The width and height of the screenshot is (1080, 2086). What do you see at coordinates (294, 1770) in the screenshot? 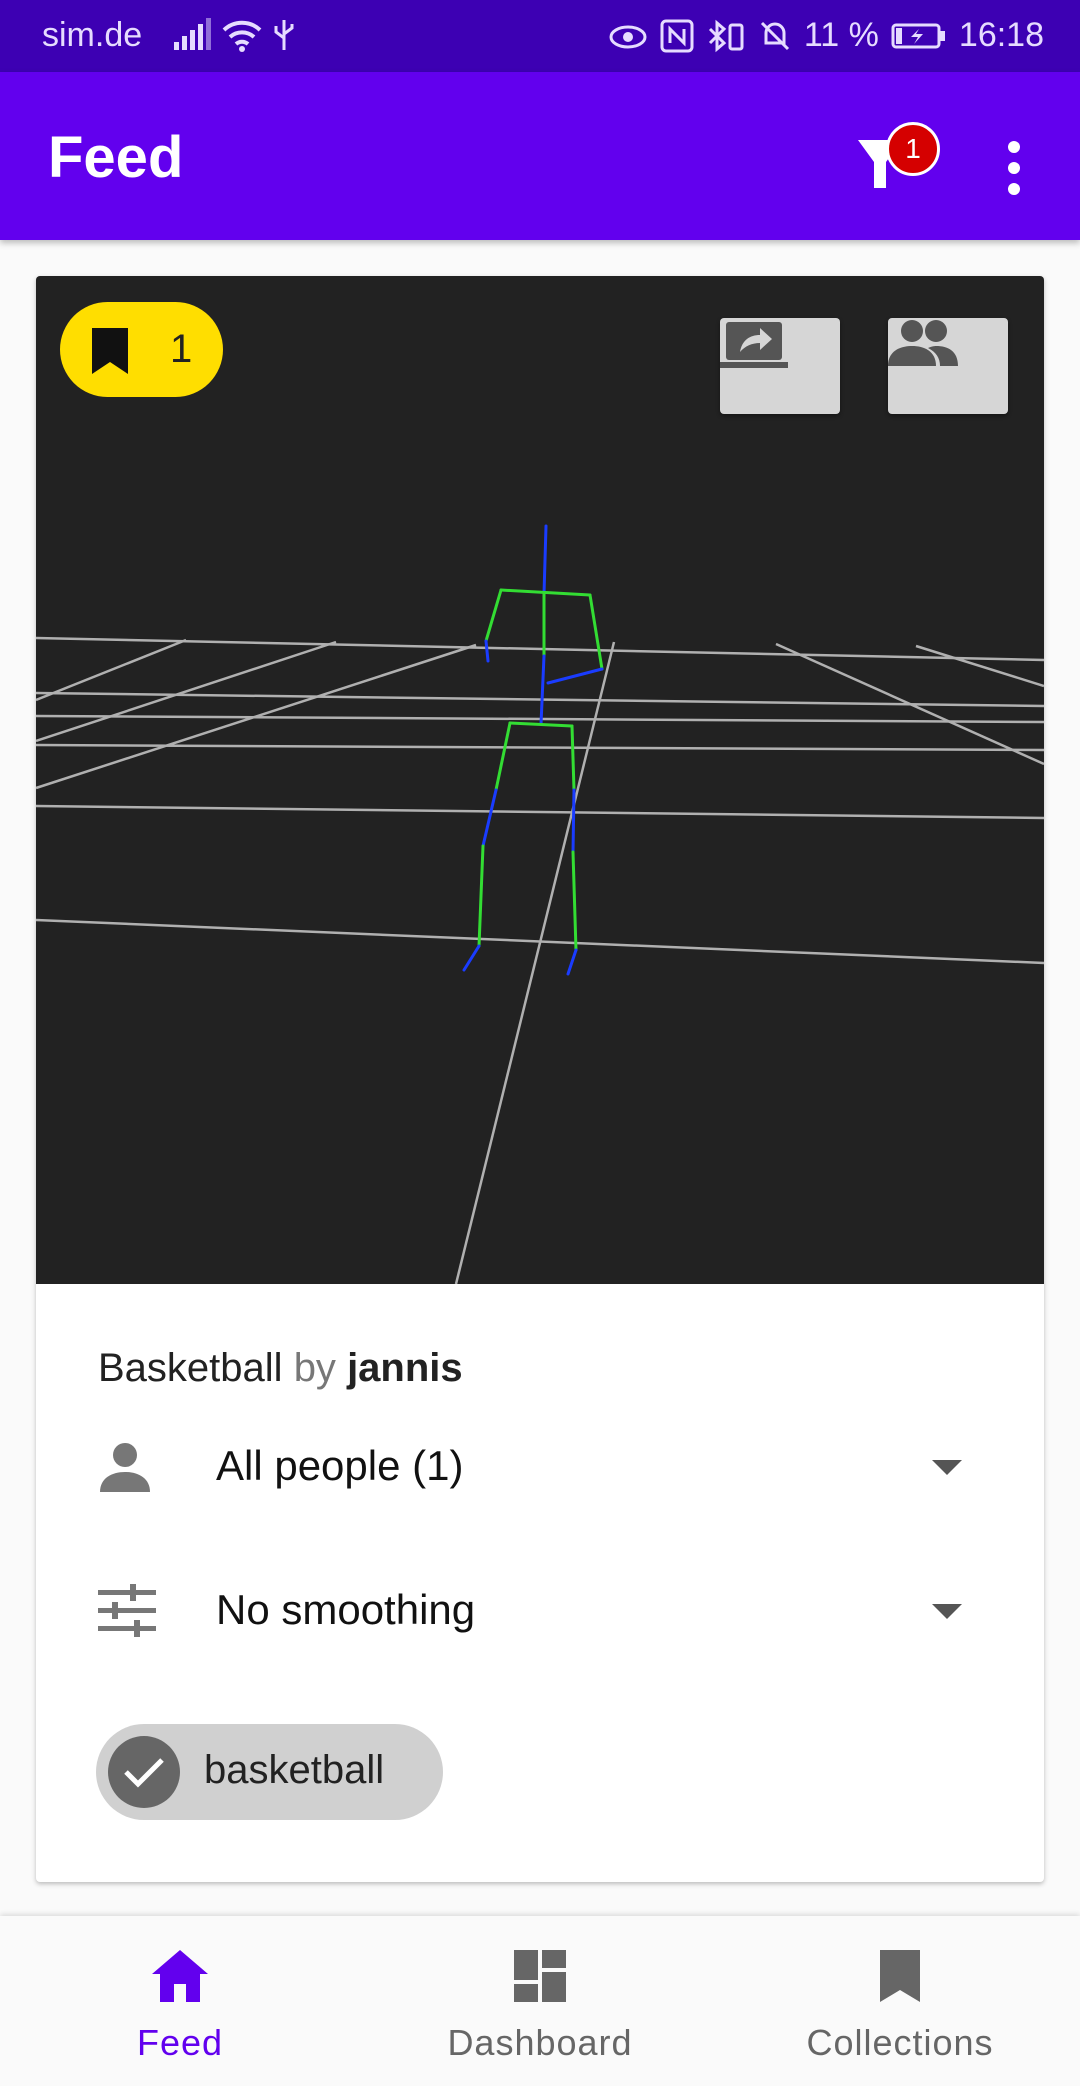
I see `tag-label: basketball` at bounding box center [294, 1770].